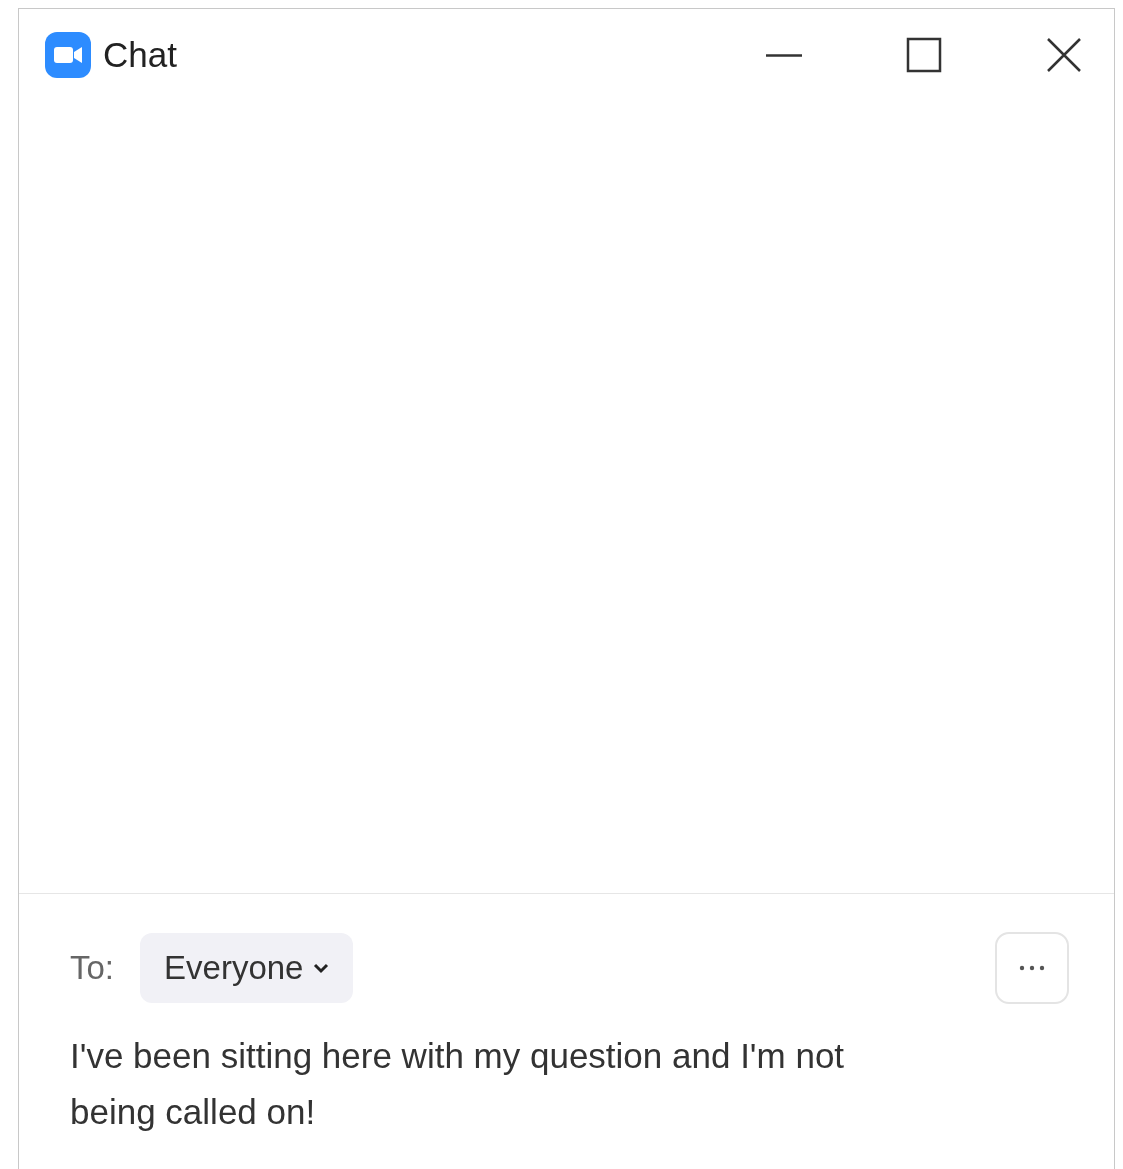 The height and width of the screenshot is (1169, 1123). What do you see at coordinates (92, 968) in the screenshot?
I see `to-label: To:` at bounding box center [92, 968].